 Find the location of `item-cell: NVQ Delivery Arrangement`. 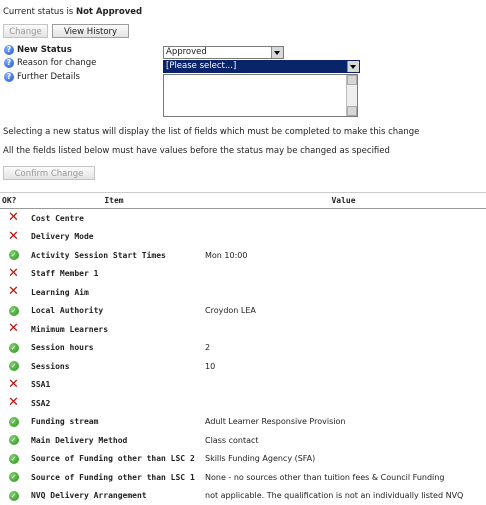

item-cell: NVQ Delivery Arrangement is located at coordinates (114, 496).